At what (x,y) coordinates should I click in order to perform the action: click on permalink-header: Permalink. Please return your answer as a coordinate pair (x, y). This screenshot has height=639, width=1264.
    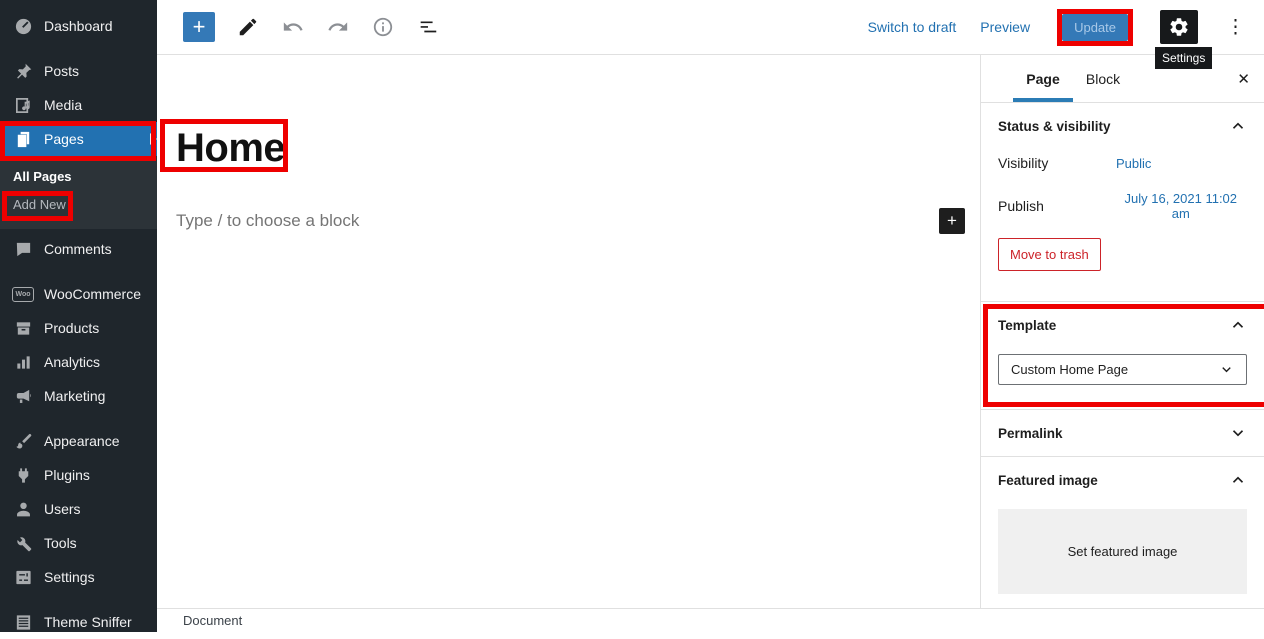
    Looking at the image, I should click on (1122, 433).